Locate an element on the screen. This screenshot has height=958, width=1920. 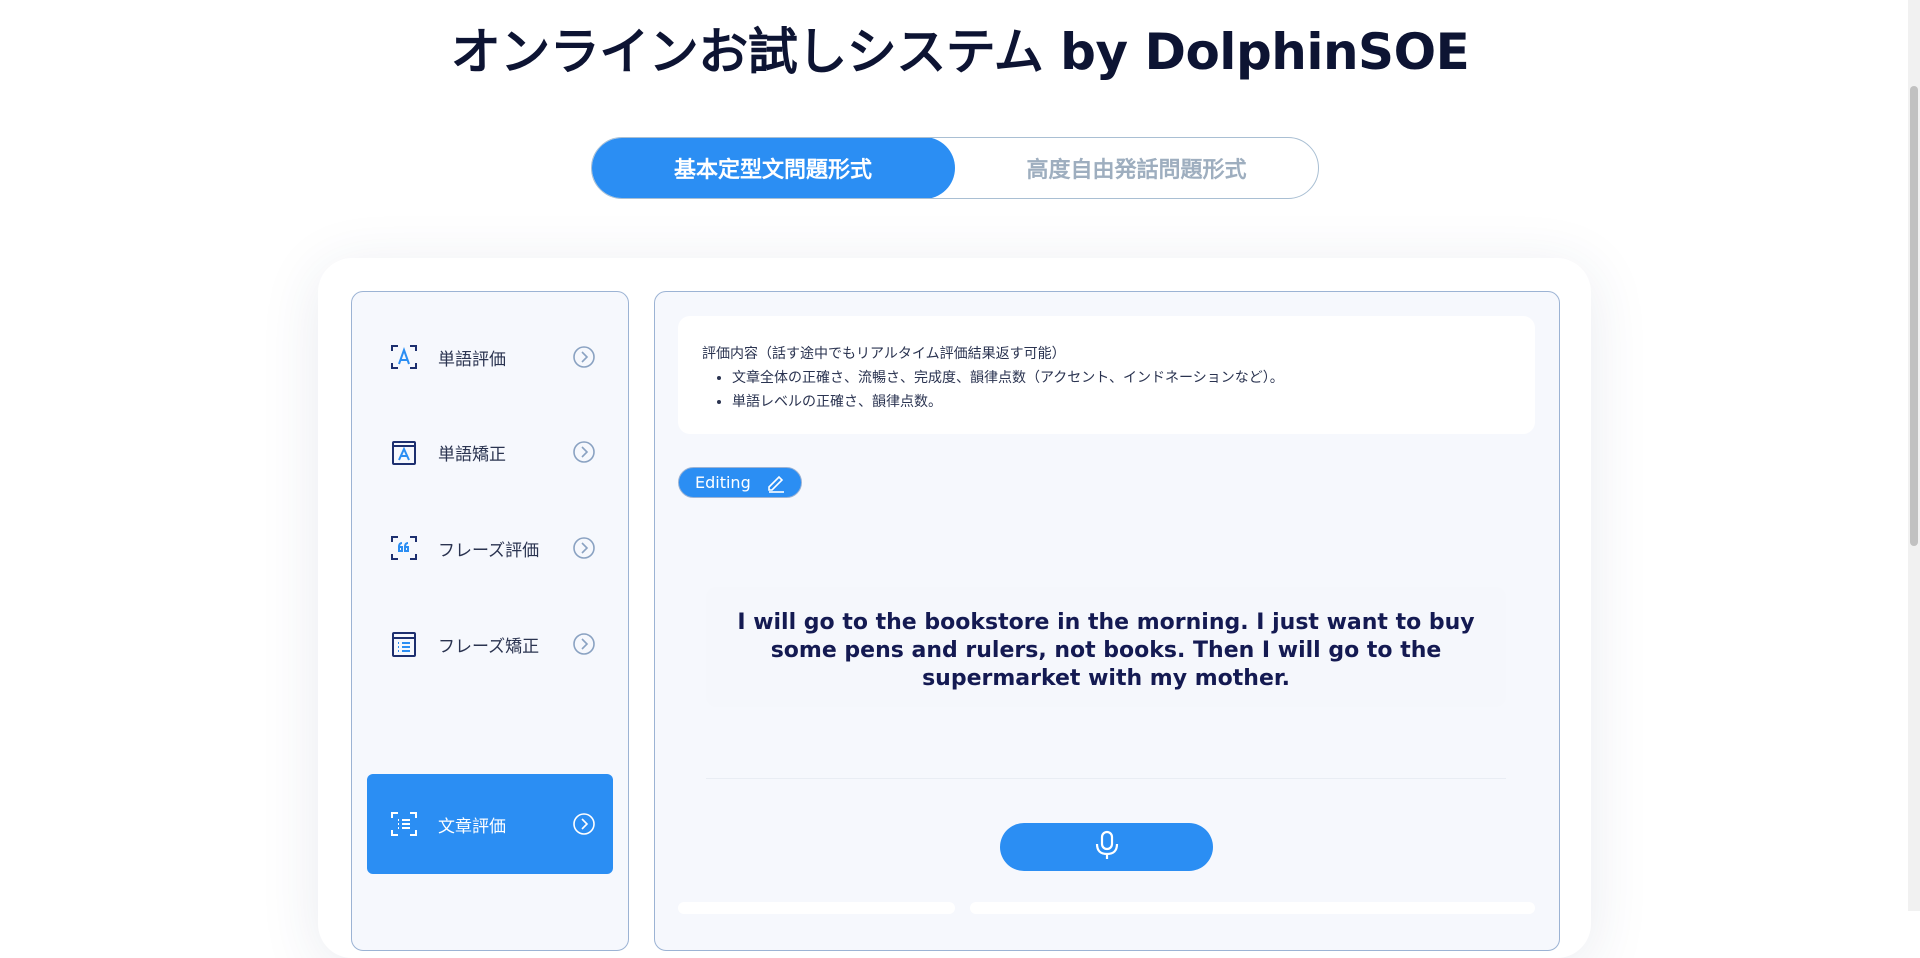
result-panel-left is located at coordinates (816, 908).